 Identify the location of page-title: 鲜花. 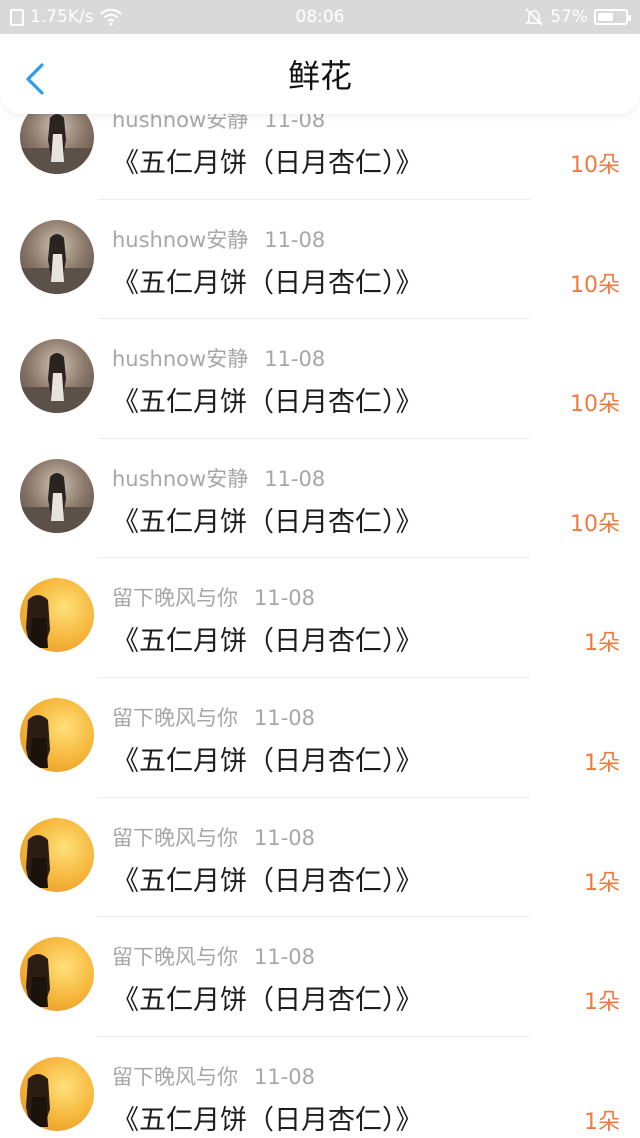
(319, 76).